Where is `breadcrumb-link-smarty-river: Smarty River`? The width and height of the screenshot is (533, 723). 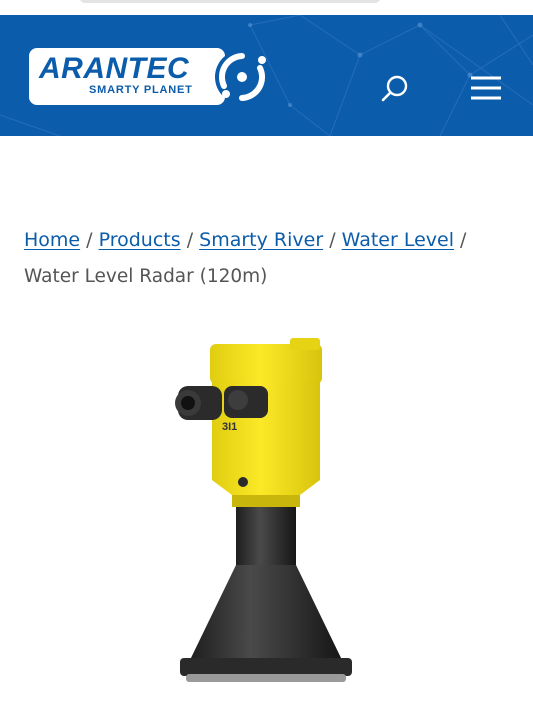
breadcrumb-link-smarty-river: Smarty River is located at coordinates (261, 240).